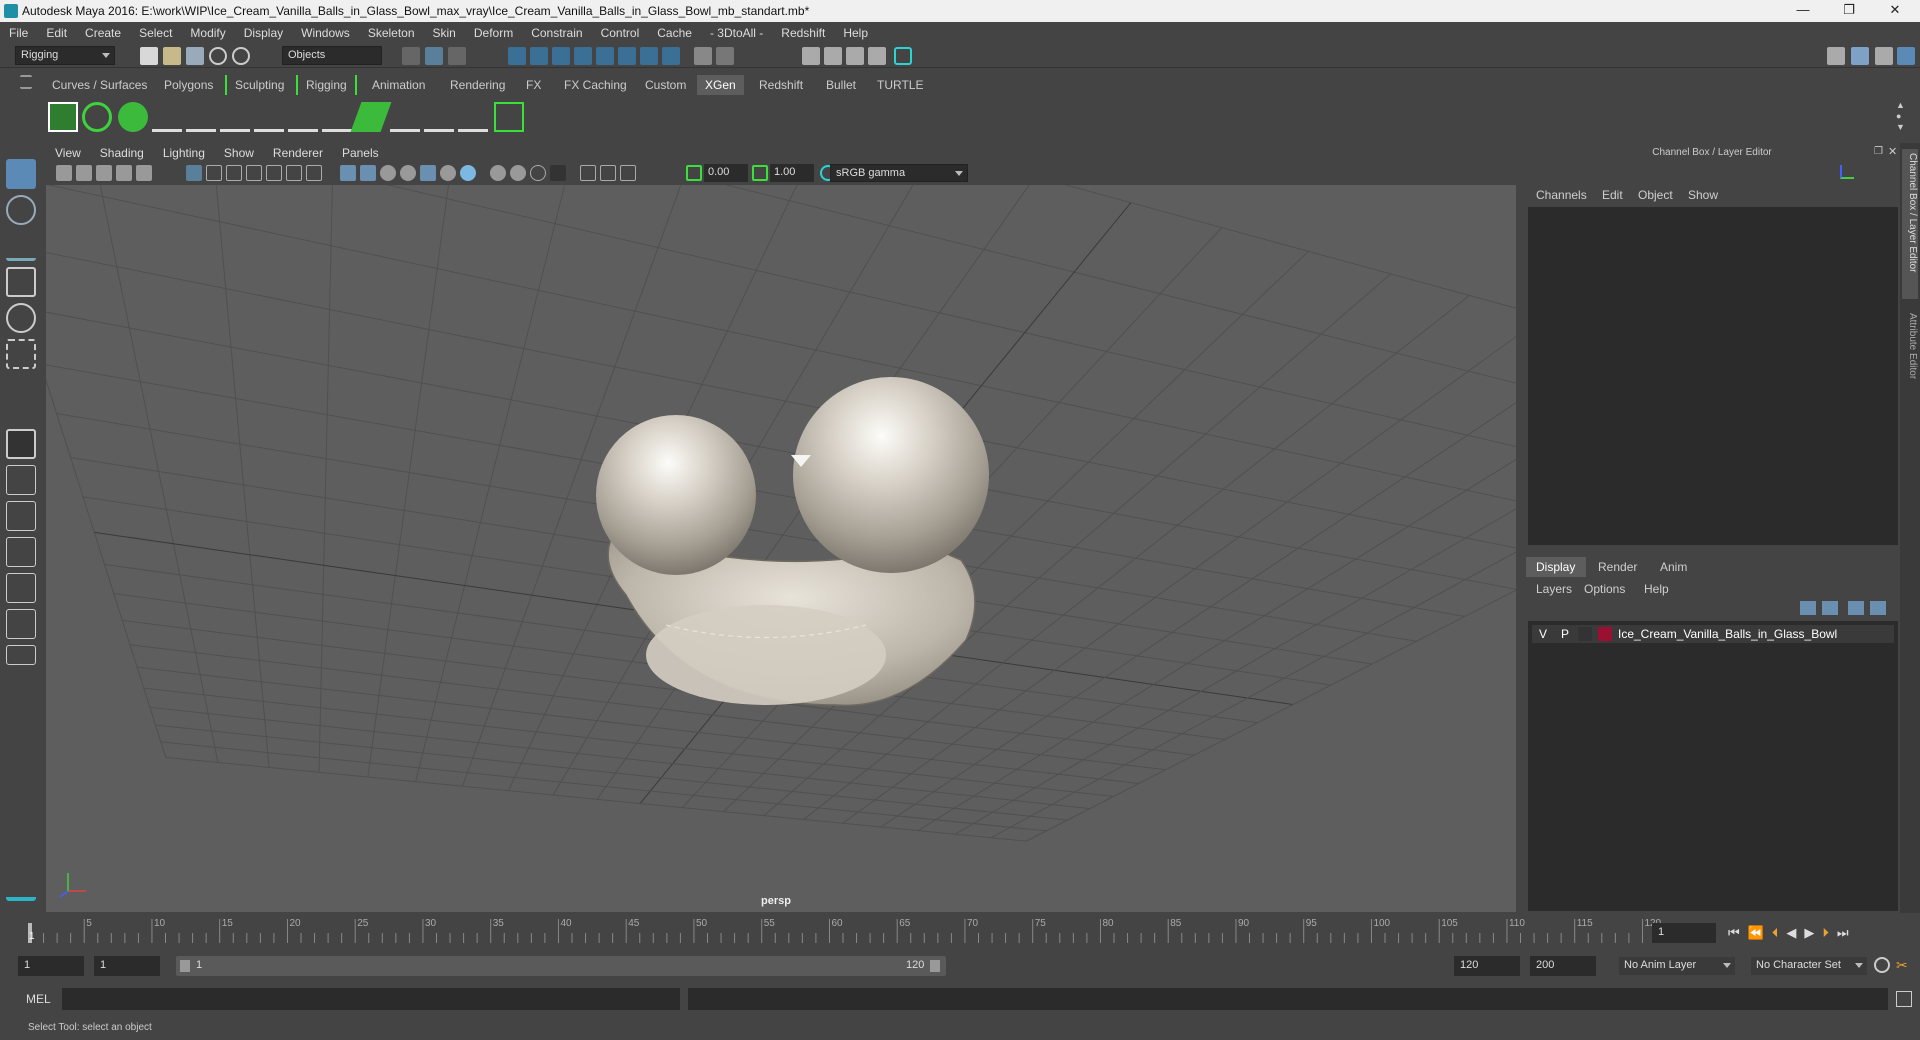  Describe the element at coordinates (18, 33) in the screenshot. I see `menu-file: File` at that location.